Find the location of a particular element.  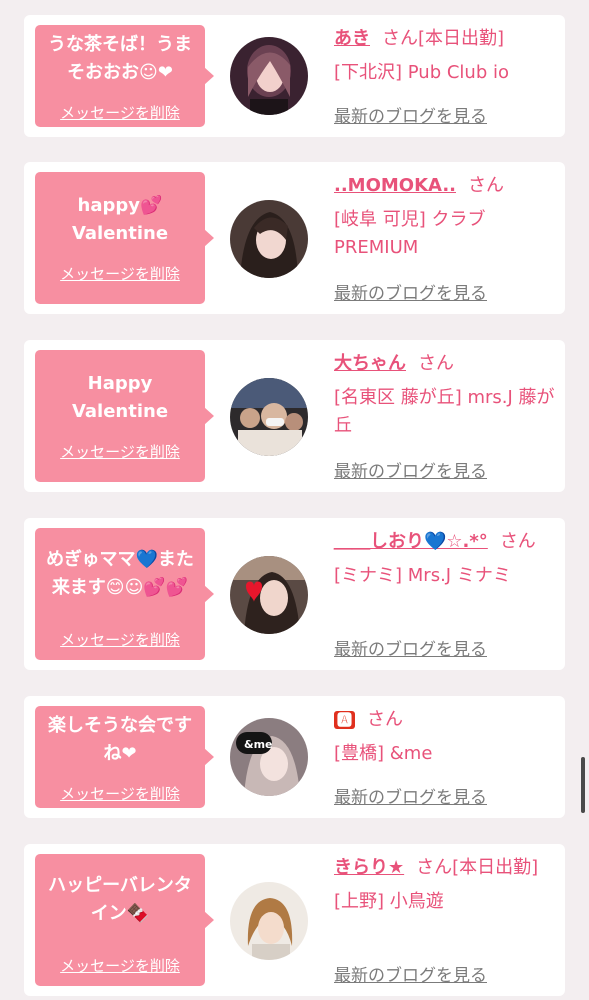

hostess-info: ＿＿しおり💙☆.*° さん [ミナミ] Mrs.J ミナミ is located at coordinates (445, 559).